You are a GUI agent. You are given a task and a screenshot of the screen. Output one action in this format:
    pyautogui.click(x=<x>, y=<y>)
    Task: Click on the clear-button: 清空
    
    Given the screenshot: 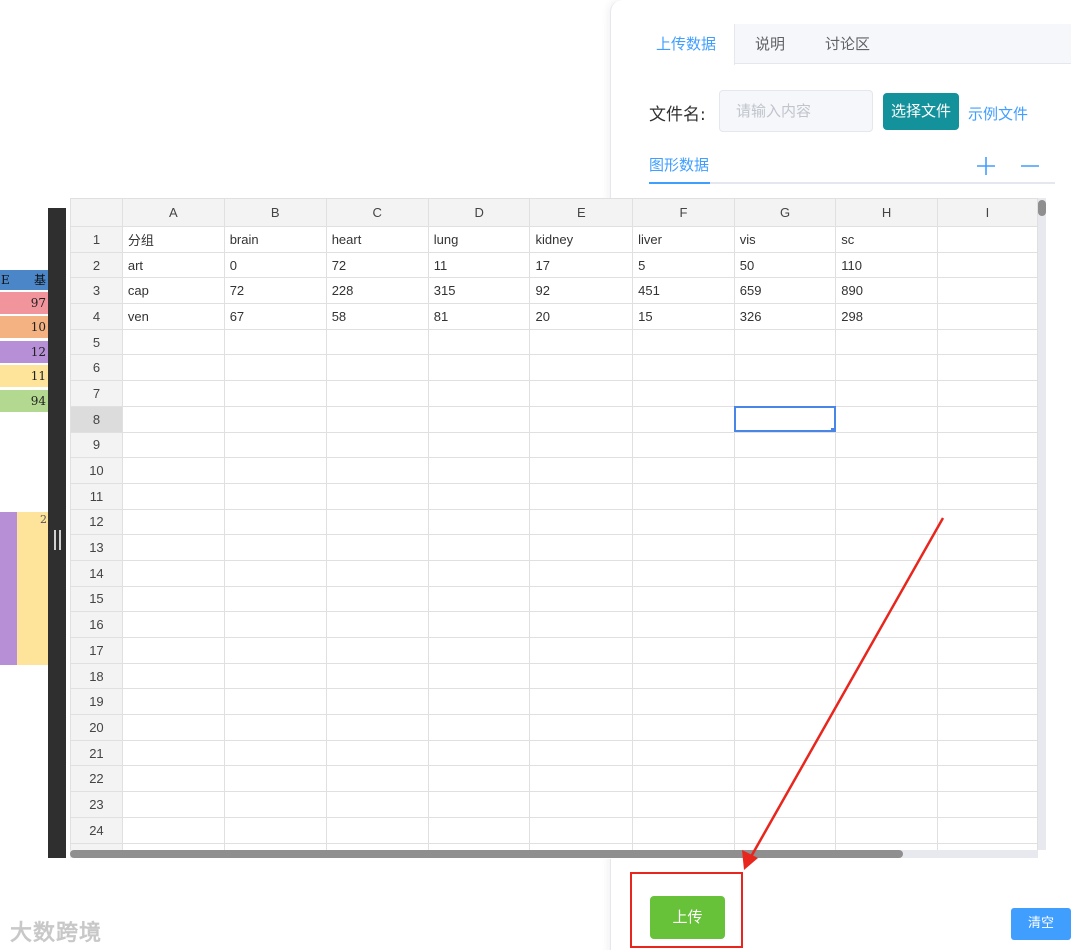 What is the action you would take?
    pyautogui.click(x=1041, y=924)
    